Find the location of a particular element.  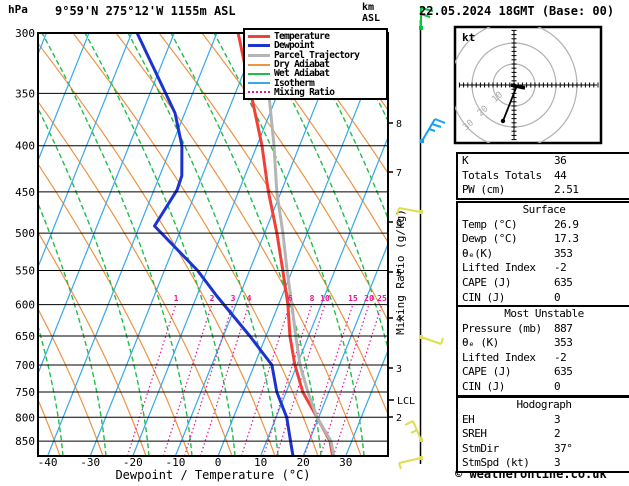

table-row: Dewp (°C) 17.3 is located at coordinates (543, 239).